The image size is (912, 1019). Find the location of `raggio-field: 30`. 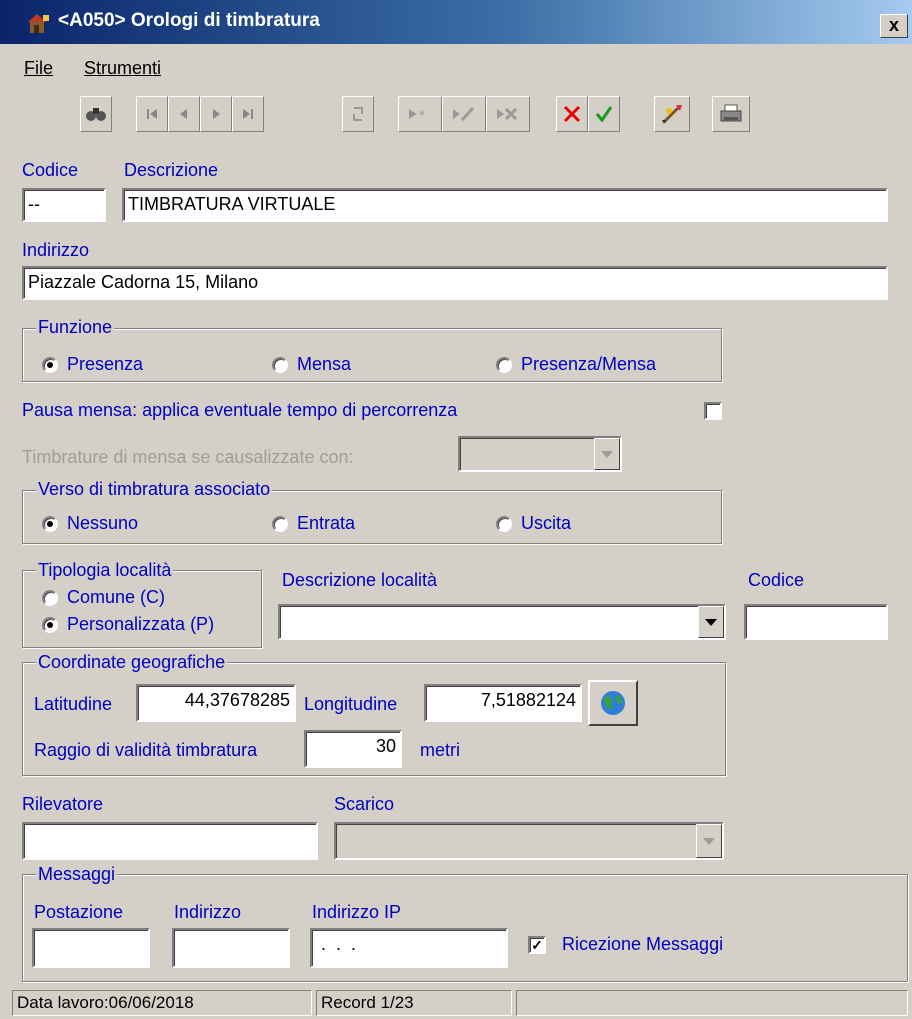

raggio-field: 30 is located at coordinates (353, 749).